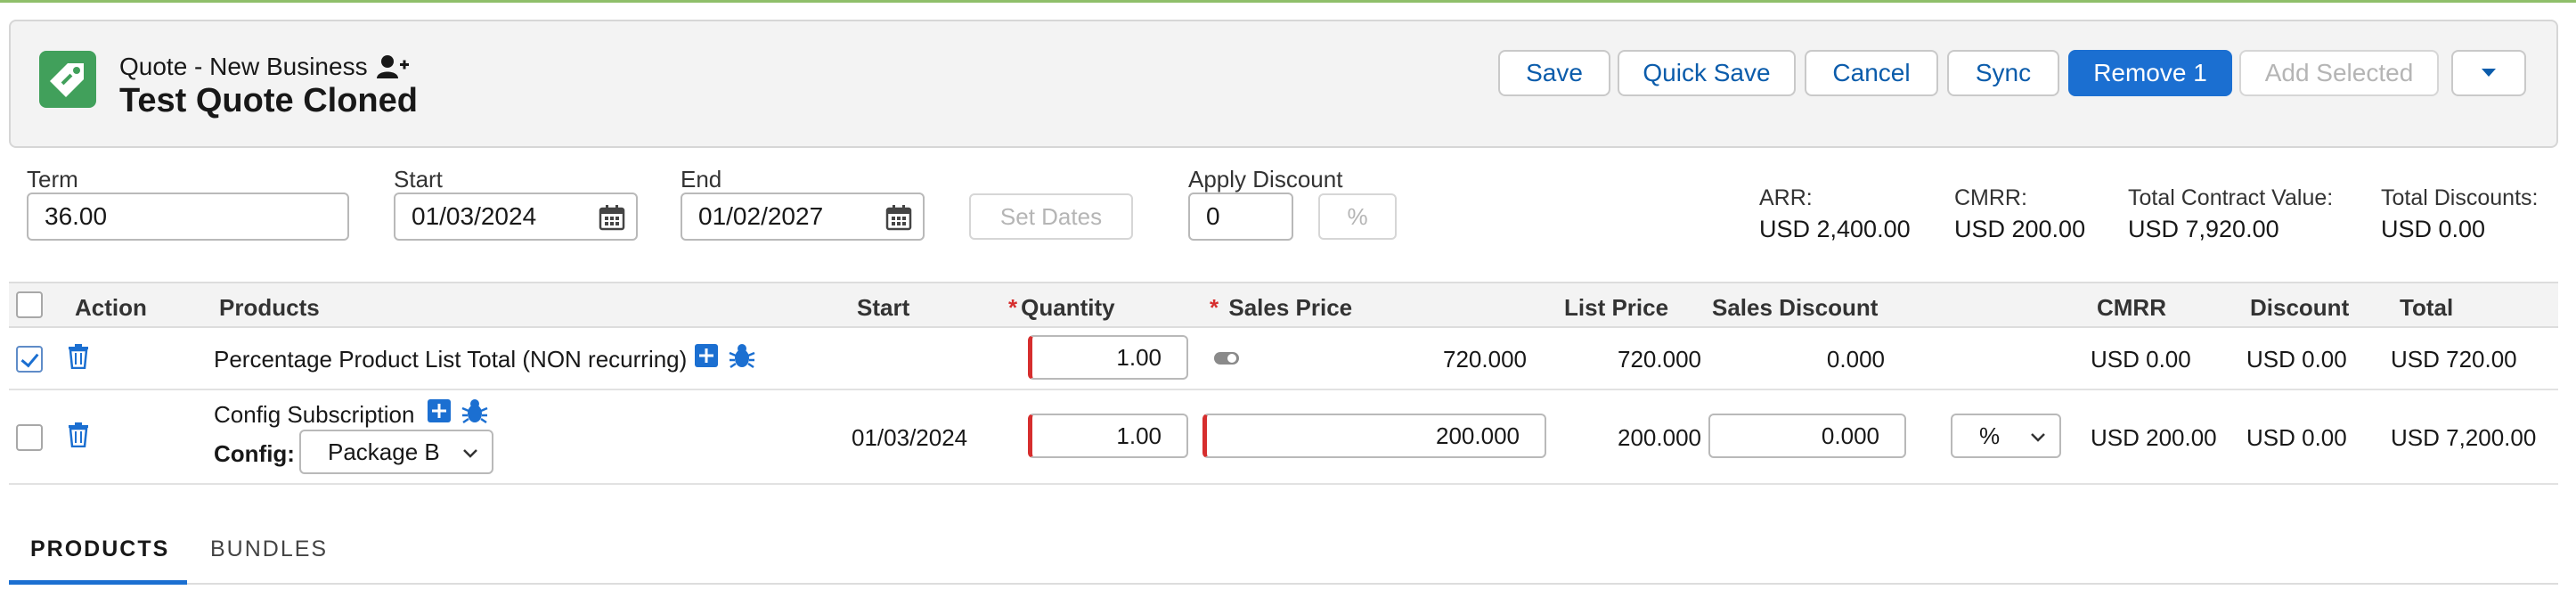  What do you see at coordinates (1478, 436) in the screenshot?
I see `sales-price-value: 200.000` at bounding box center [1478, 436].